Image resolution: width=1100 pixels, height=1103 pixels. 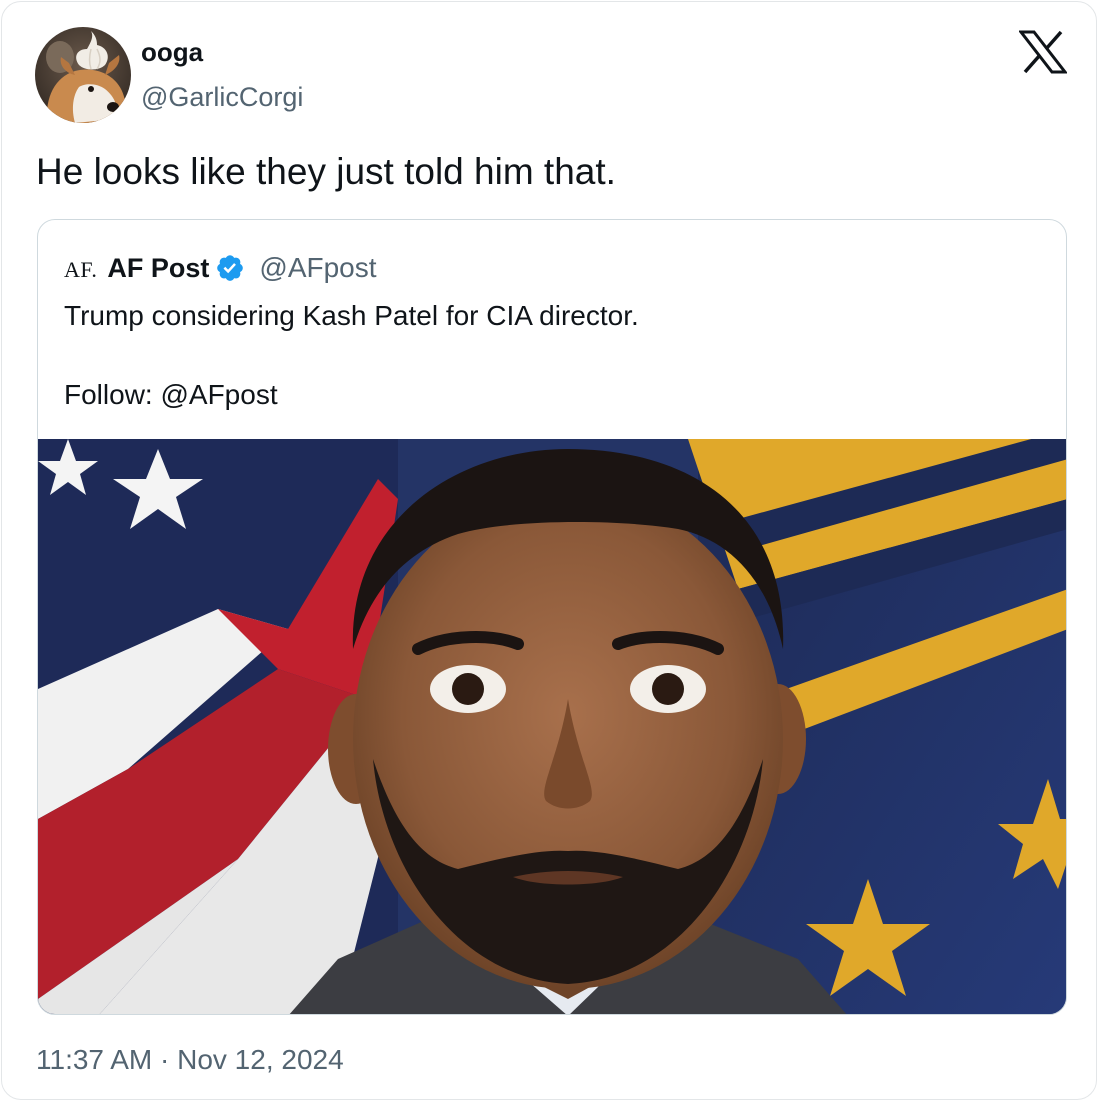 I want to click on author-display-name: ooga, so click(x=172, y=52).